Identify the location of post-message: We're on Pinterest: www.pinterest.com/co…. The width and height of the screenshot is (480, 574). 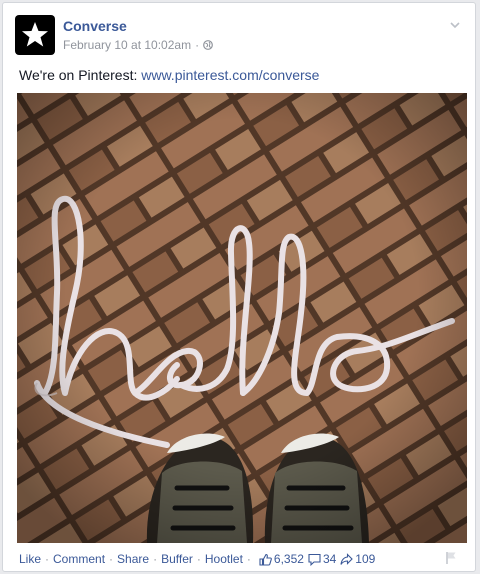
(169, 75).